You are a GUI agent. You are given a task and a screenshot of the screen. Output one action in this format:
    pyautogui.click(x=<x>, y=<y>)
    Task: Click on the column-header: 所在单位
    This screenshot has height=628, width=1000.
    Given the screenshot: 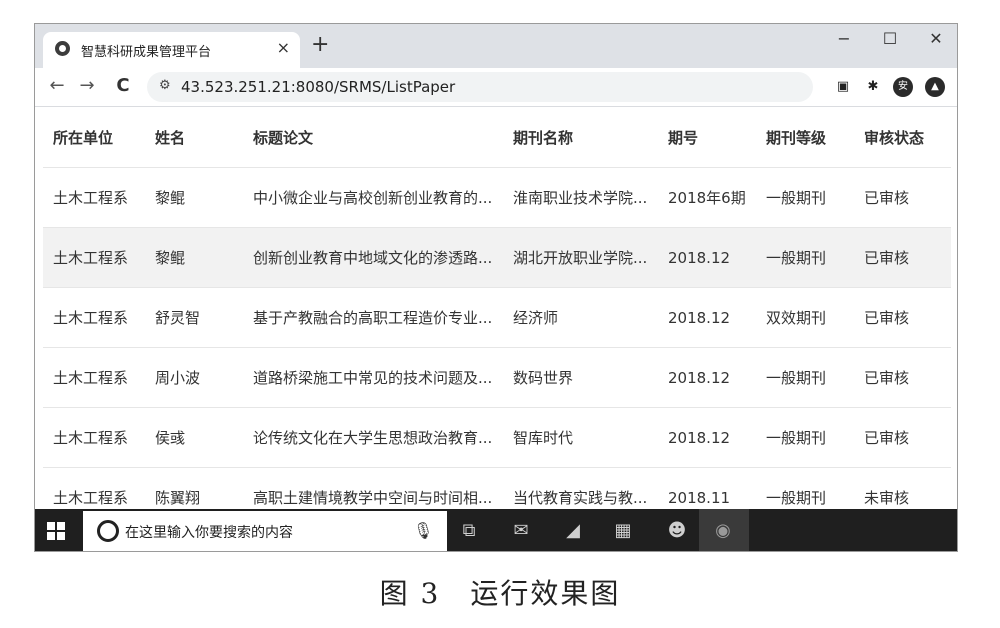 What is the action you would take?
    pyautogui.click(x=94, y=137)
    